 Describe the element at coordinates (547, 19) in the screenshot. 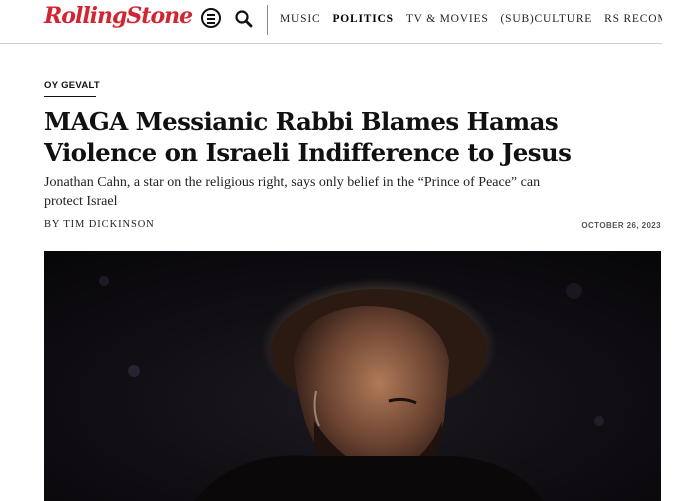

I see `nav-item-subculture: (SUB)CULTURE` at that location.